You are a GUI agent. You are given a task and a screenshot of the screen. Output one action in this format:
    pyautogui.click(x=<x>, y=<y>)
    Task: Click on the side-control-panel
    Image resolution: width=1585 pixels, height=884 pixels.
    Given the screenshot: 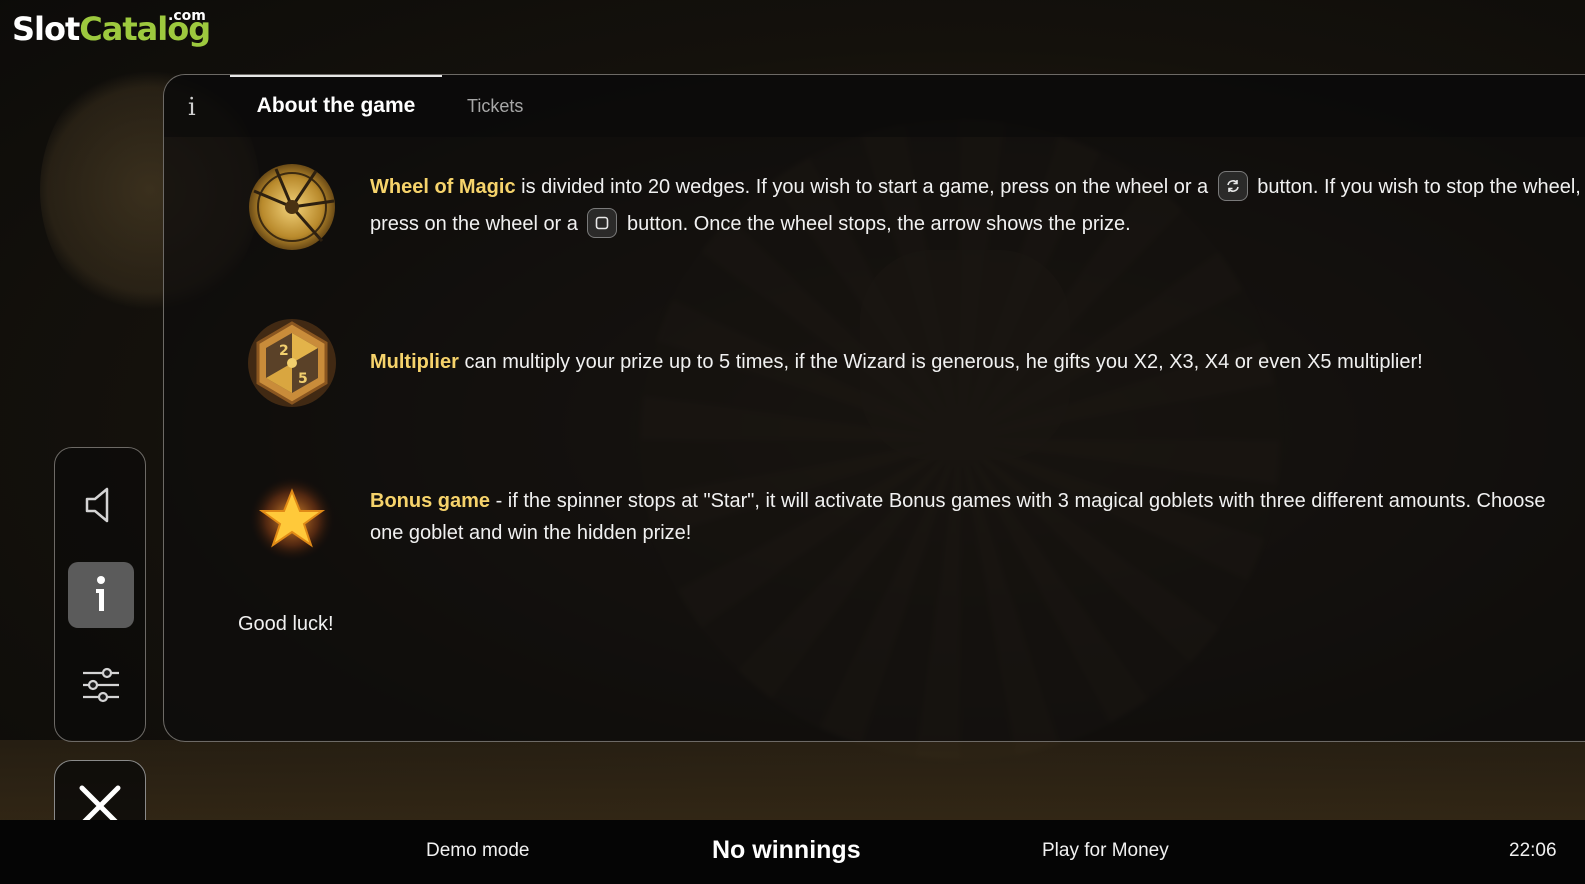 What is the action you would take?
    pyautogui.click(x=100, y=594)
    